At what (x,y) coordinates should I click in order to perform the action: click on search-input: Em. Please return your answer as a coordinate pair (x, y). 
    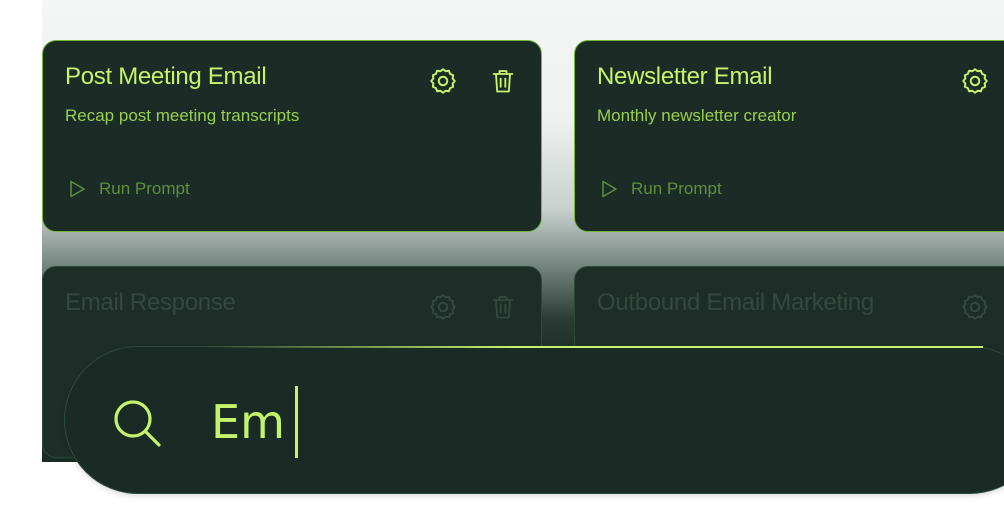
    Looking at the image, I should click on (254, 422).